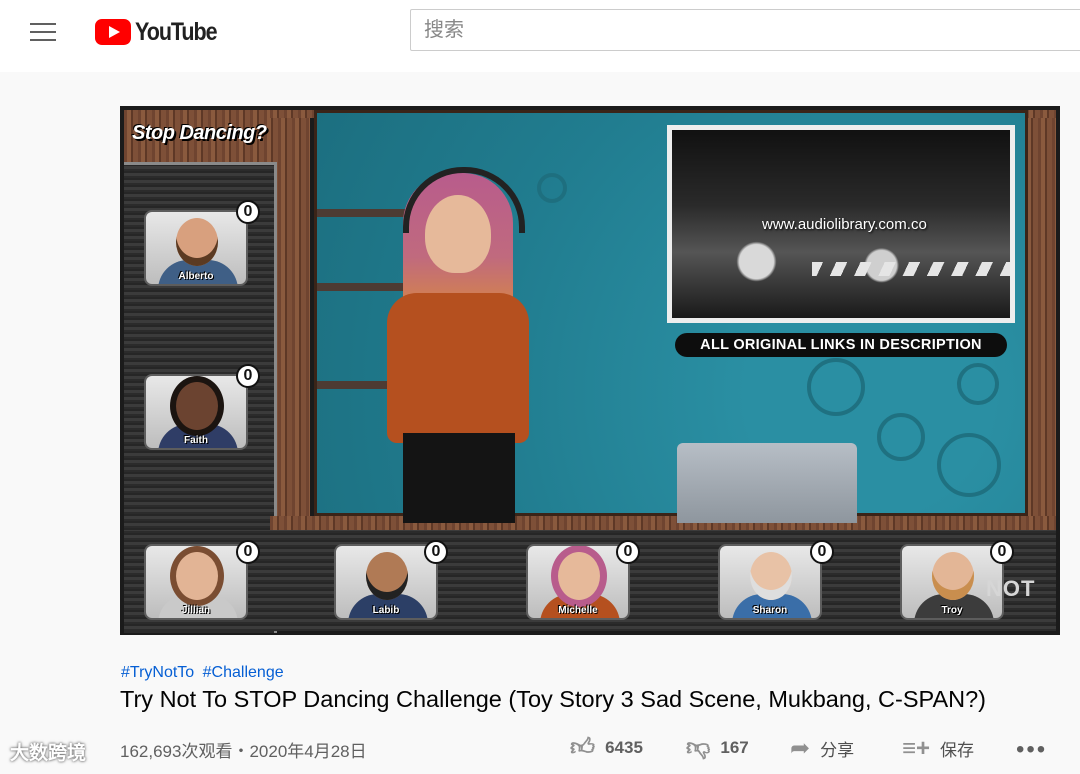  Describe the element at coordinates (48, 753) in the screenshot. I see `overlay-watermark: 大数跨境` at that location.